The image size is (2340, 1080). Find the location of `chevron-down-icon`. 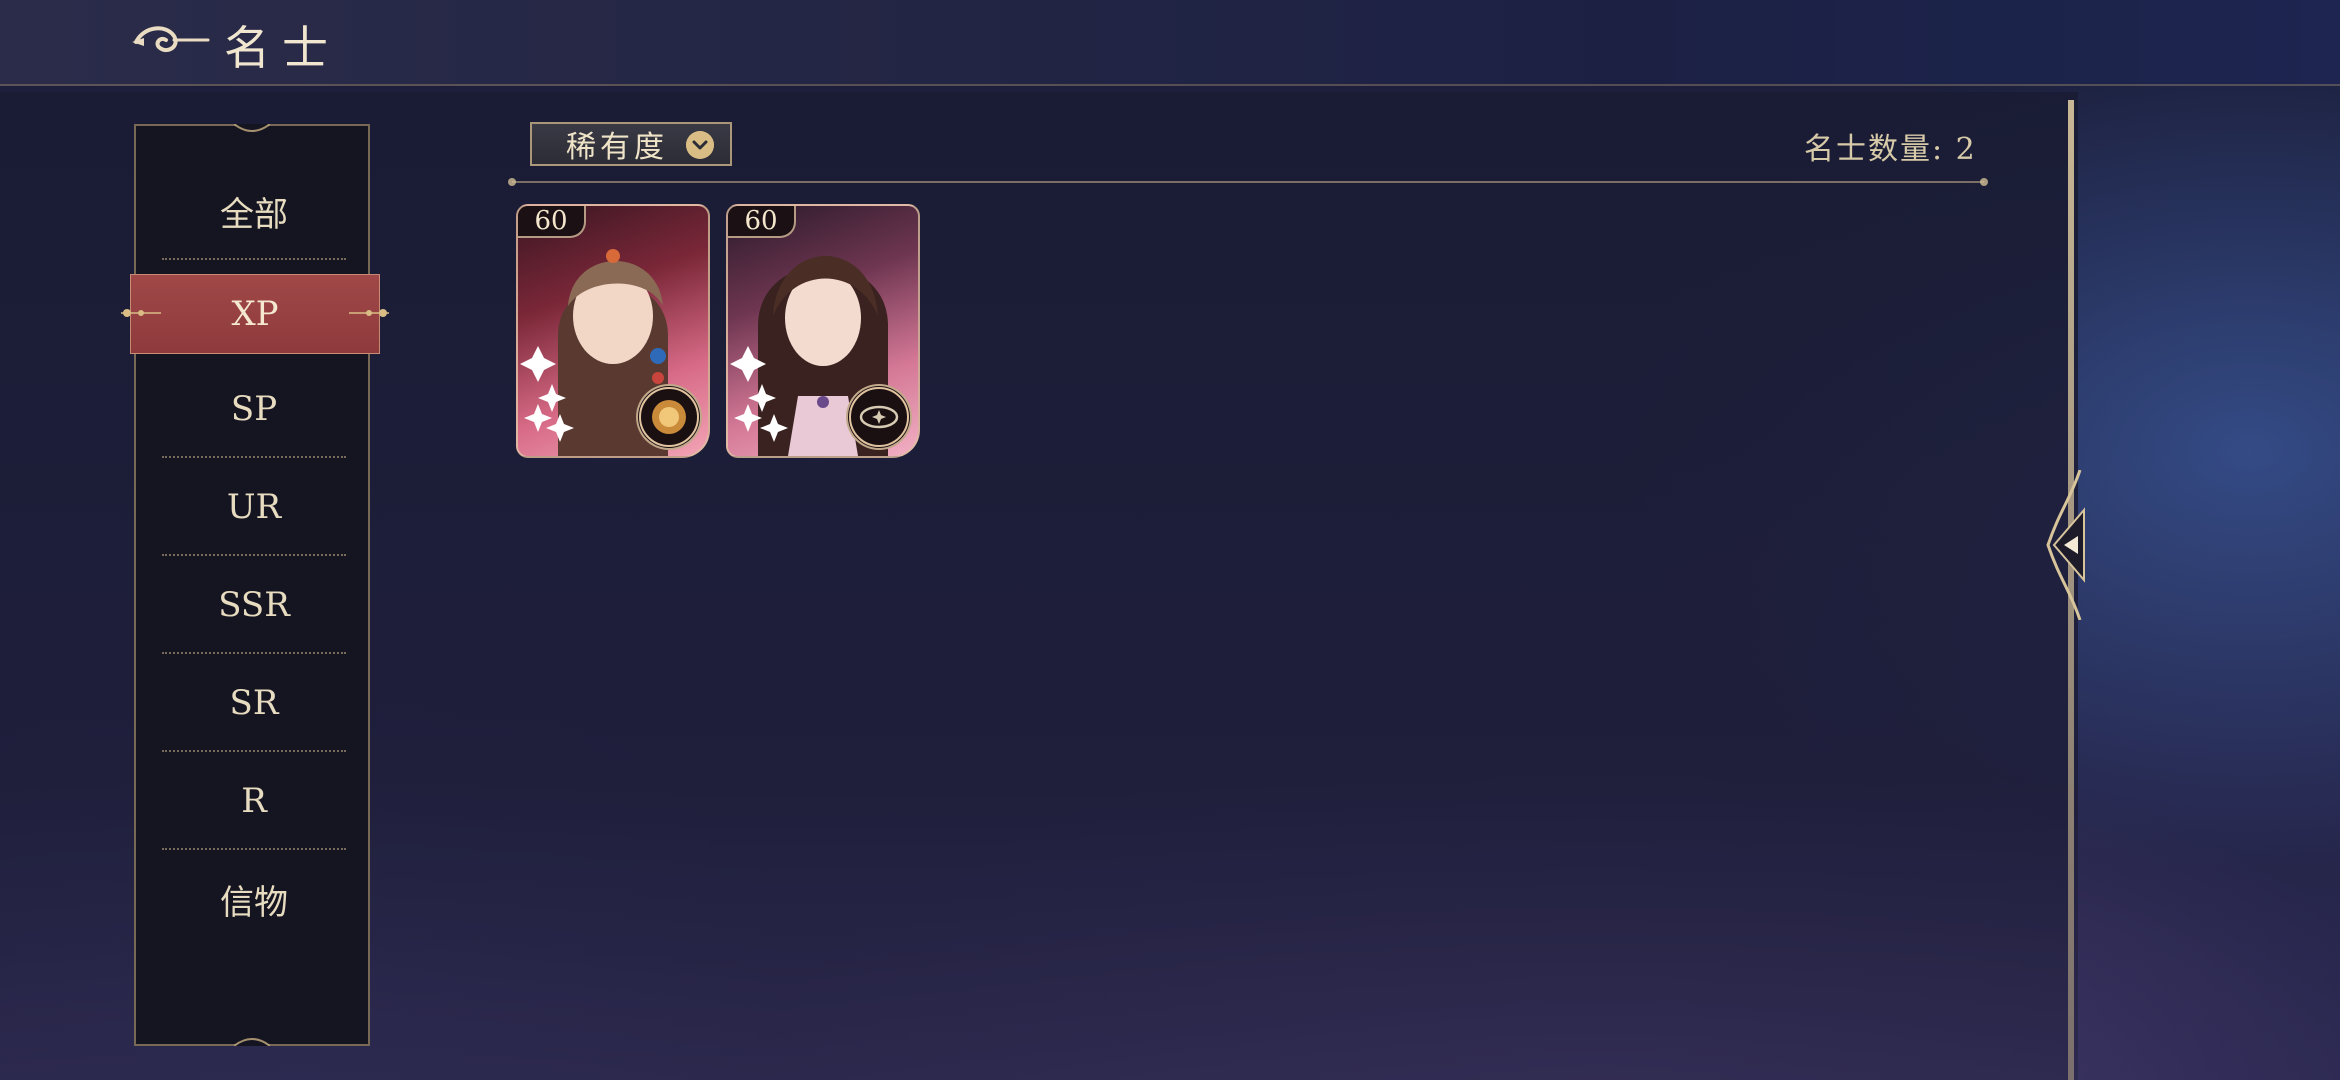

chevron-down-icon is located at coordinates (700, 145).